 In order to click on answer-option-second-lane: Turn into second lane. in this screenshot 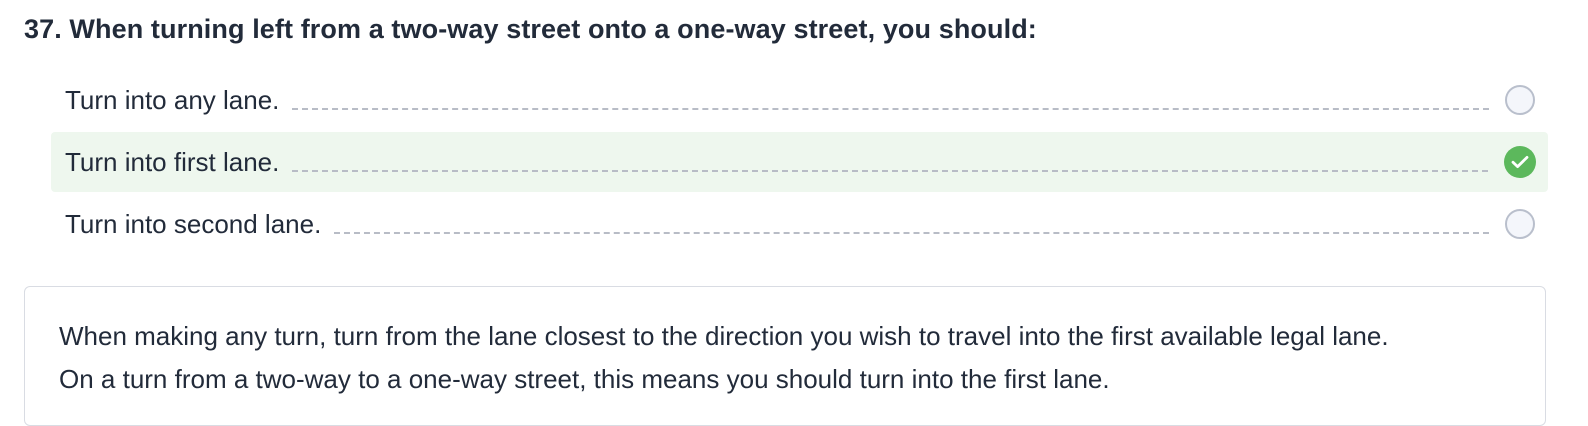, I will do `click(799, 224)`.